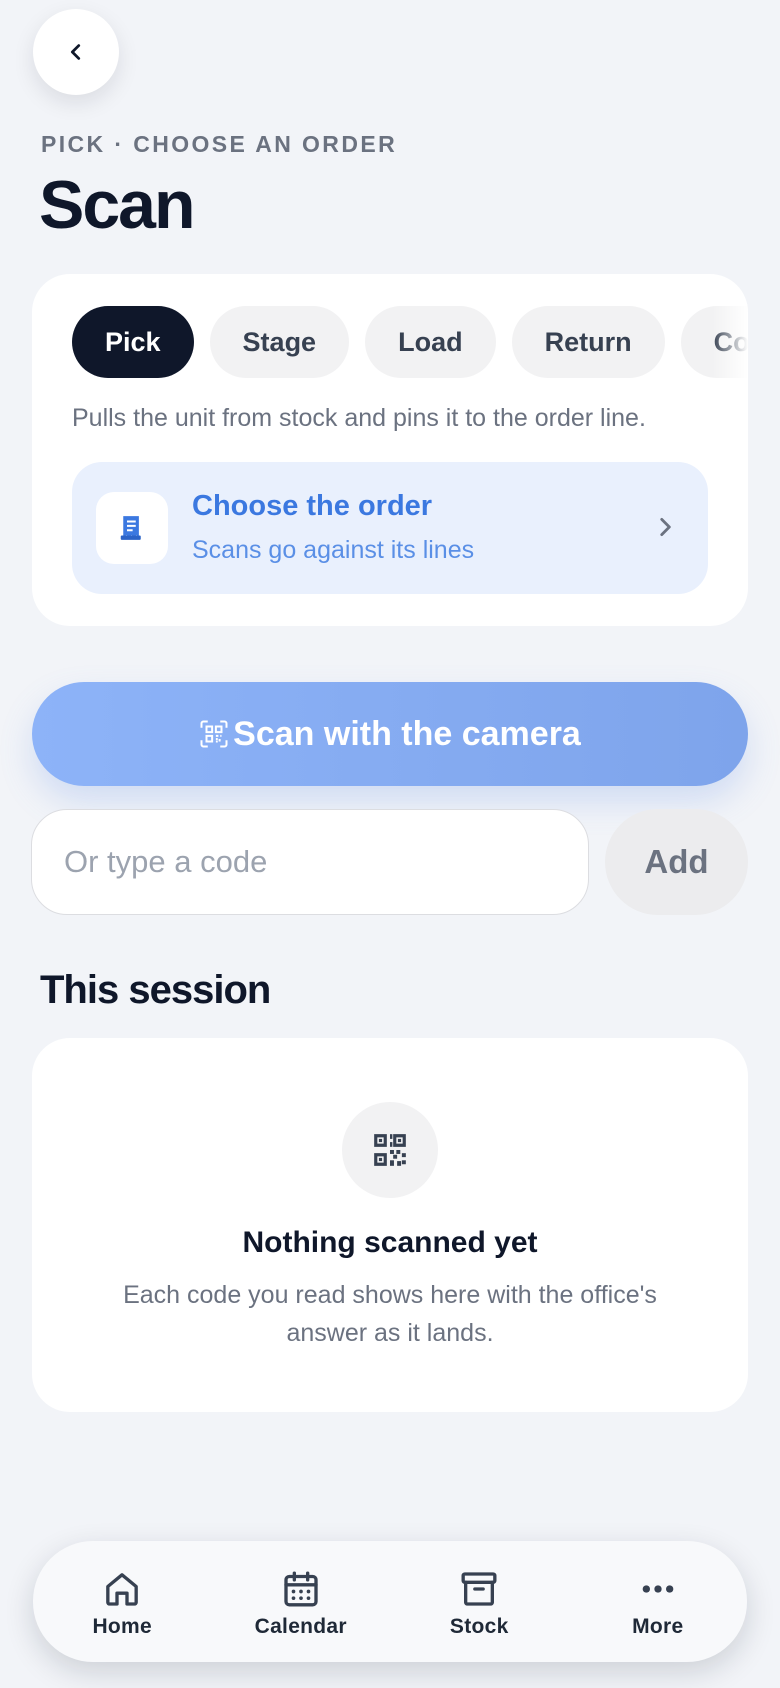 This screenshot has height=1688, width=780. What do you see at coordinates (122, 1589) in the screenshot?
I see `home-icon` at bounding box center [122, 1589].